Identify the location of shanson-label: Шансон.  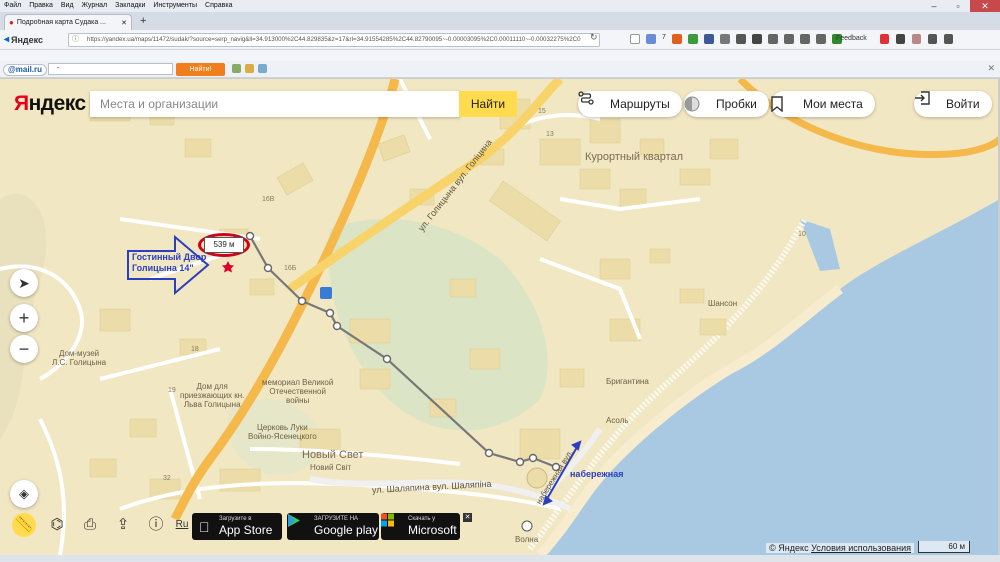
(722, 303).